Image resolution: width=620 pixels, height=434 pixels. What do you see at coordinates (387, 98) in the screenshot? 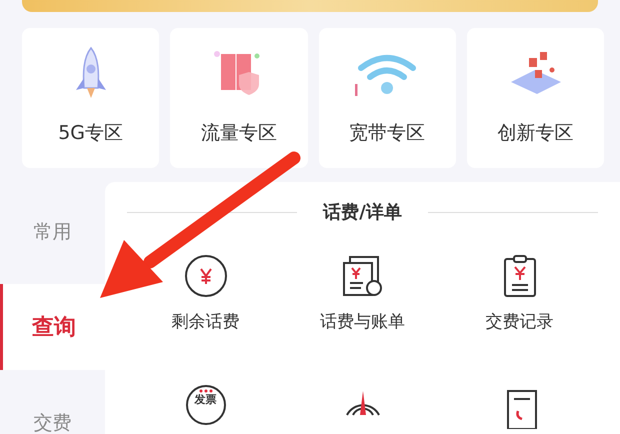
I see `zone-card: 宽带专区` at bounding box center [387, 98].